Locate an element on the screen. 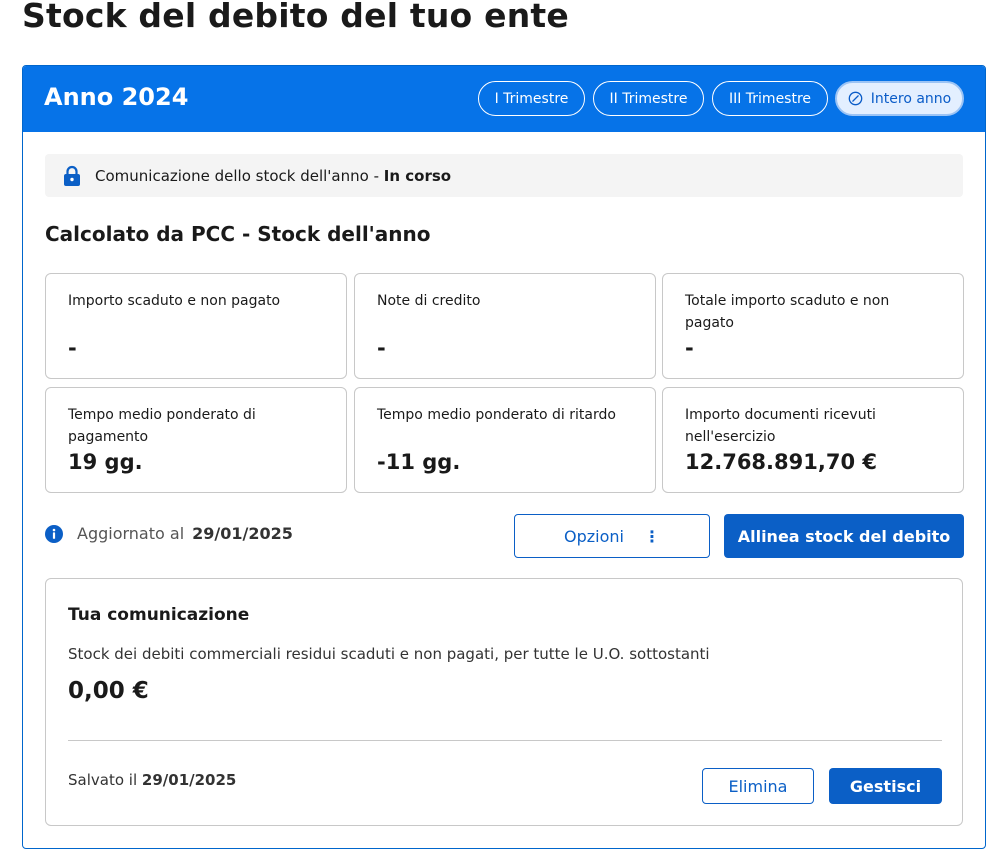 This screenshot has height=858, width=999. manage-button: Gestisci is located at coordinates (885, 786).